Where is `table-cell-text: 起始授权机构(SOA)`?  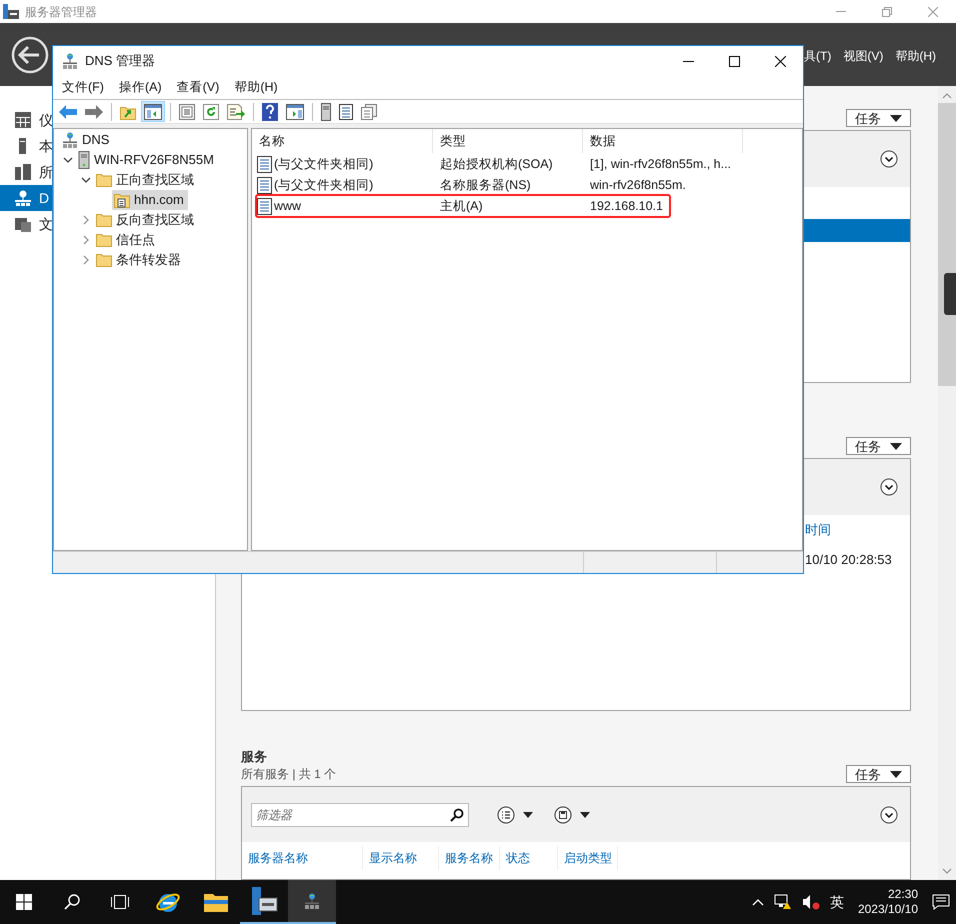 table-cell-text: 起始授权机构(SOA) is located at coordinates (496, 164).